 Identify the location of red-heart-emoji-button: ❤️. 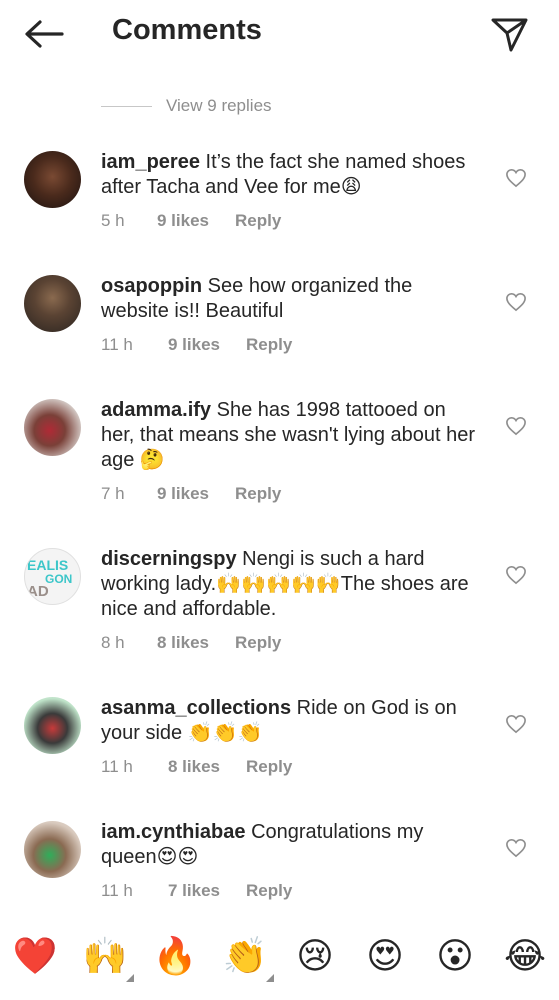
(35, 956).